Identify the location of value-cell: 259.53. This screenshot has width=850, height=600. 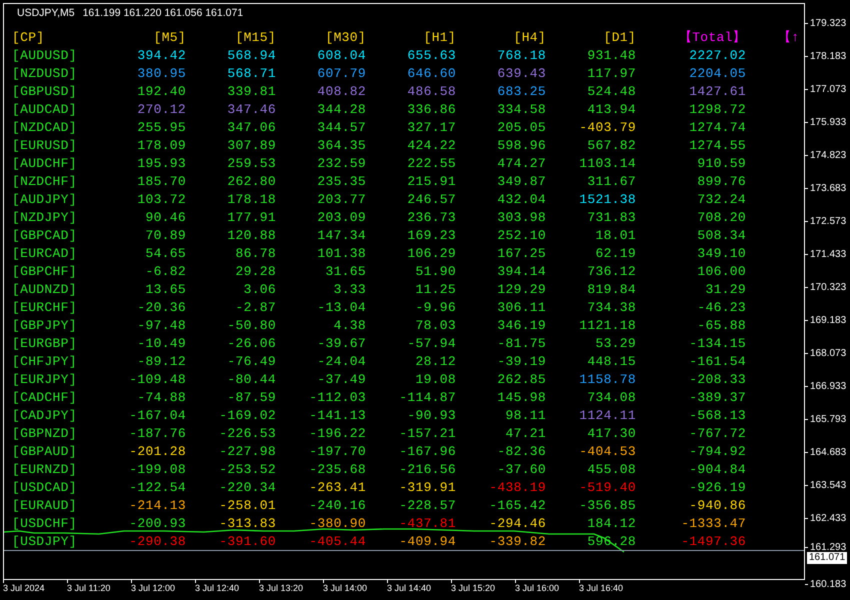
(251, 164).